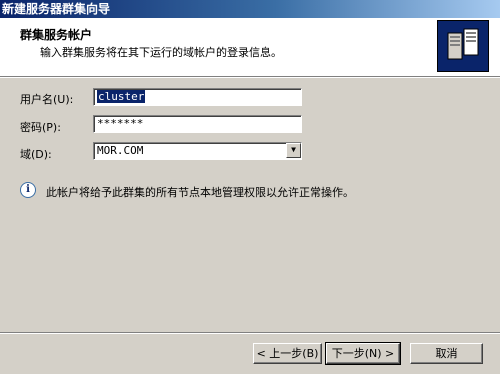  I want to click on window-titlebar: 新建服务器群集向导, so click(250, 9).